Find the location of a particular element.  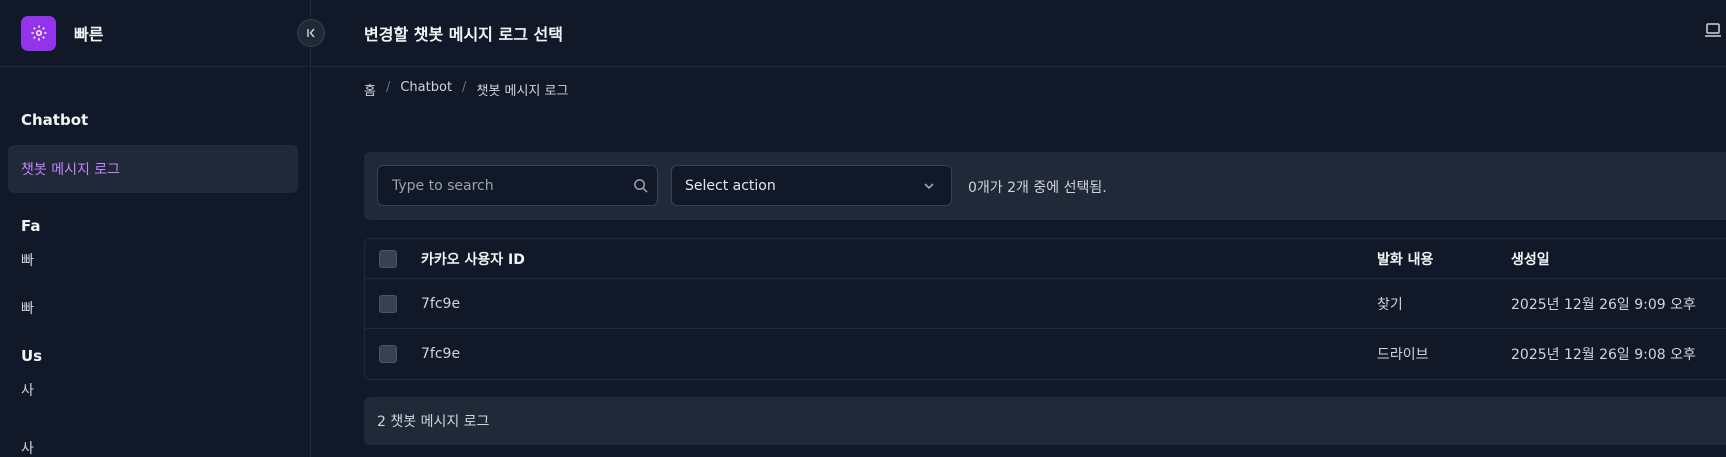

cell-message: 드라이브 is located at coordinates (1403, 355).